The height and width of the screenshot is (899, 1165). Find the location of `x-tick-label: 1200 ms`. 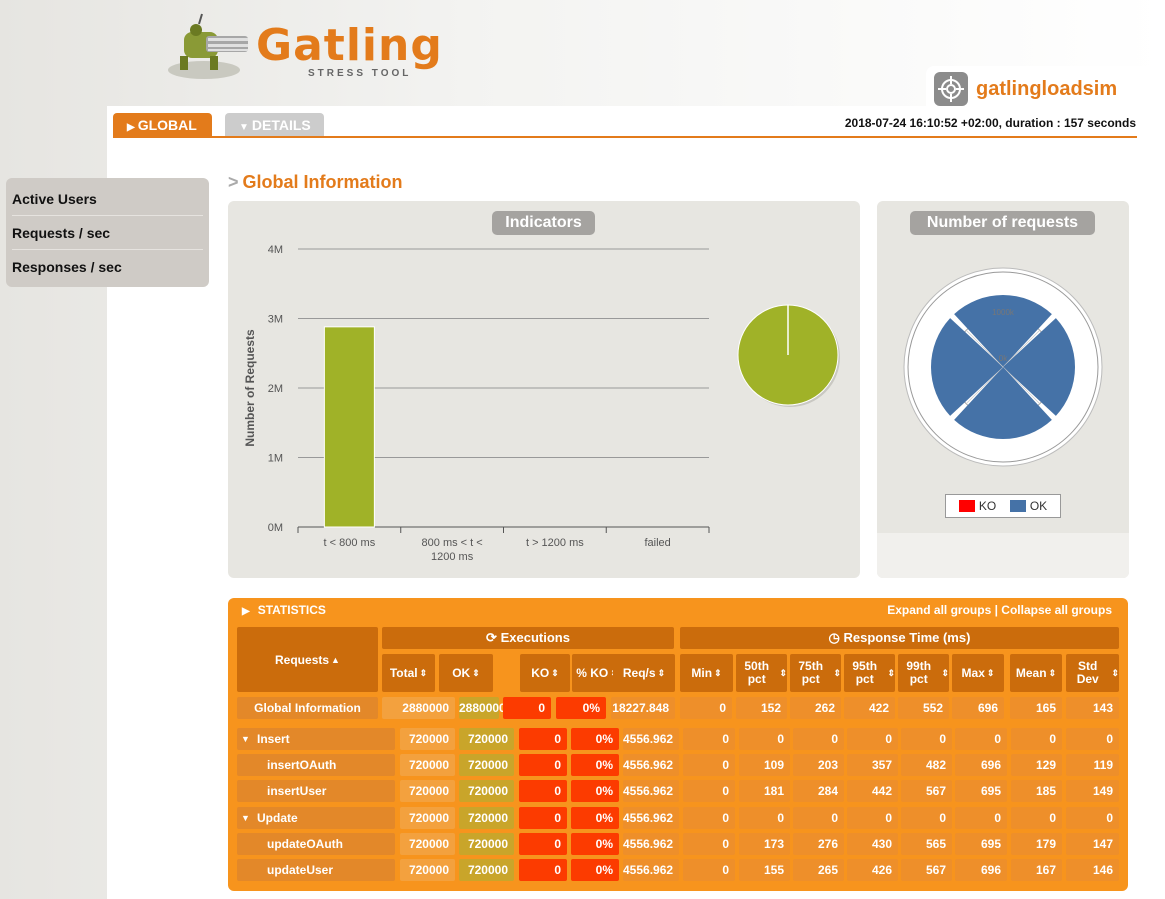

x-tick-label: 1200 ms is located at coordinates (452, 557).